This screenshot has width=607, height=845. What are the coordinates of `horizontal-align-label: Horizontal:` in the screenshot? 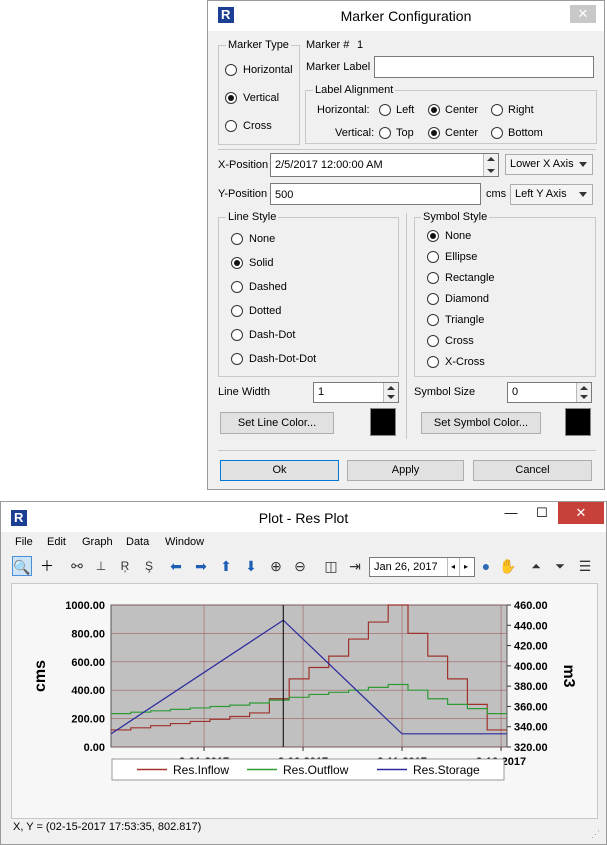 It's located at (343, 110).